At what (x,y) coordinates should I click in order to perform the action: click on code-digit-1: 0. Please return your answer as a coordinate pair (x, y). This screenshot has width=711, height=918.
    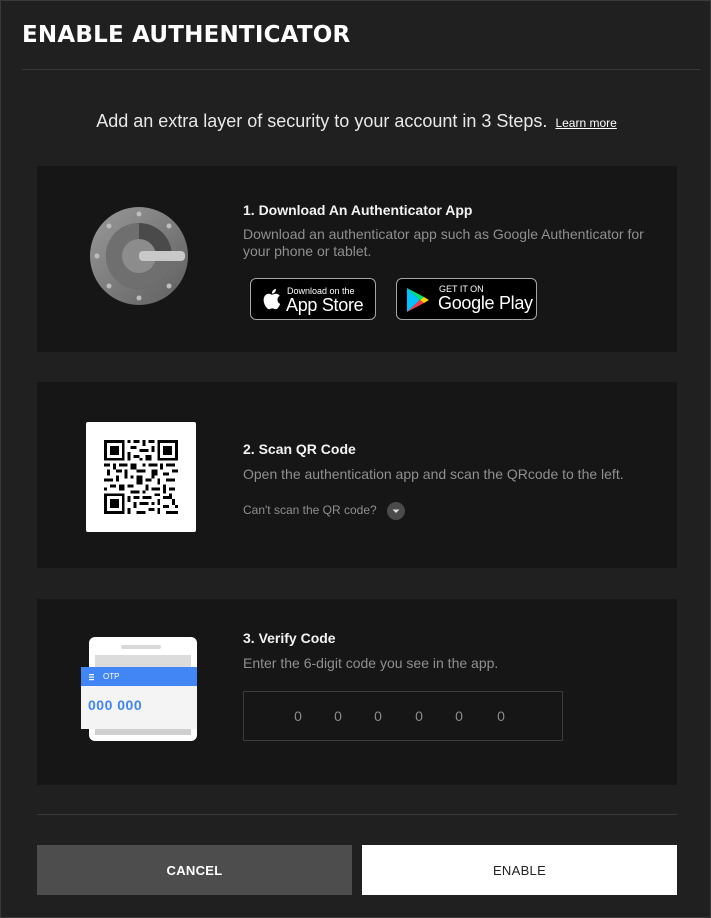
    Looking at the image, I should click on (298, 716).